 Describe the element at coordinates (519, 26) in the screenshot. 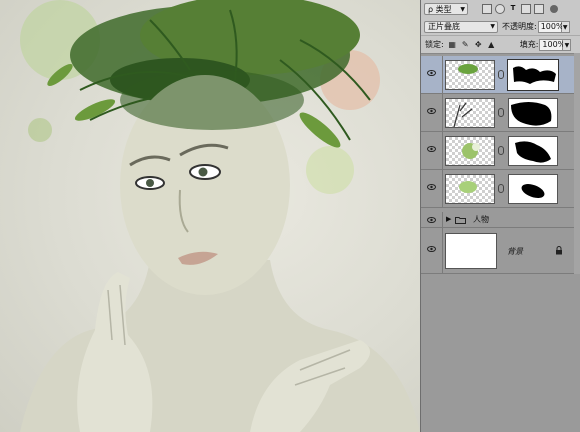

I see `opacity-label: 不透明度:` at that location.